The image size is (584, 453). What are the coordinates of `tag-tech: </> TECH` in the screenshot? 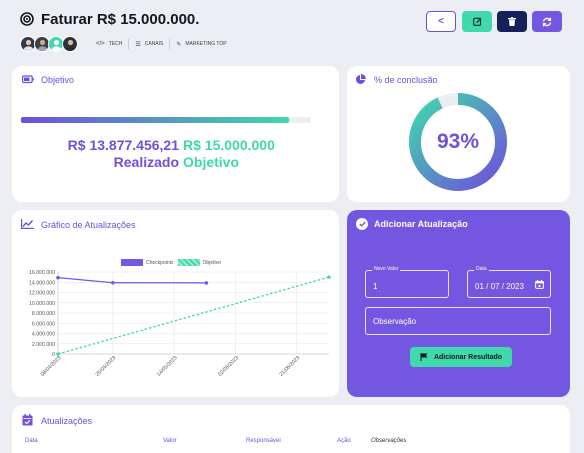 It's located at (109, 44).